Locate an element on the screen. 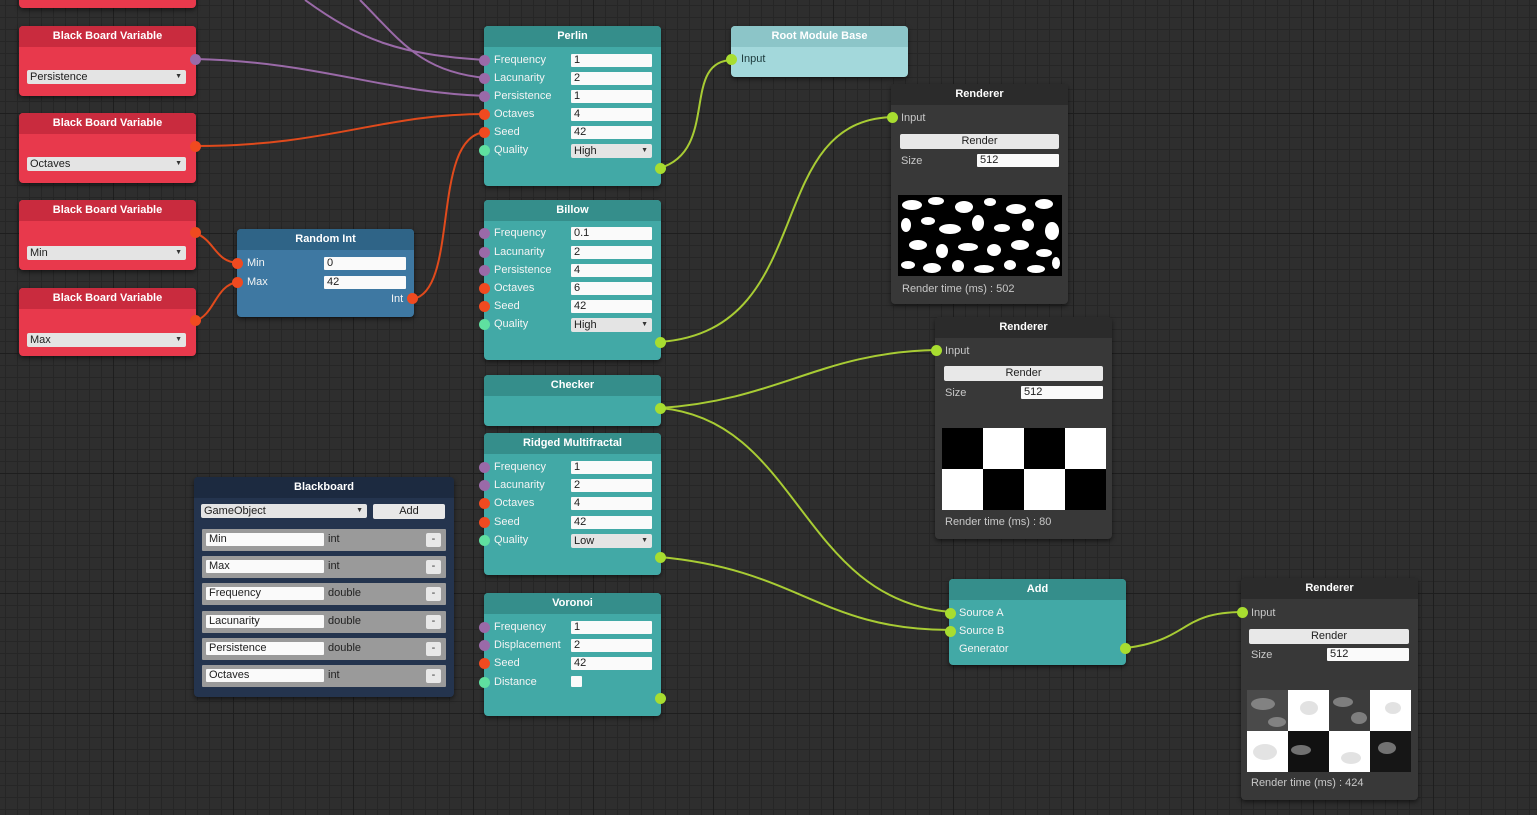 This screenshot has height=815, width=1537. variable-name-field: Persistence is located at coordinates (265, 648).